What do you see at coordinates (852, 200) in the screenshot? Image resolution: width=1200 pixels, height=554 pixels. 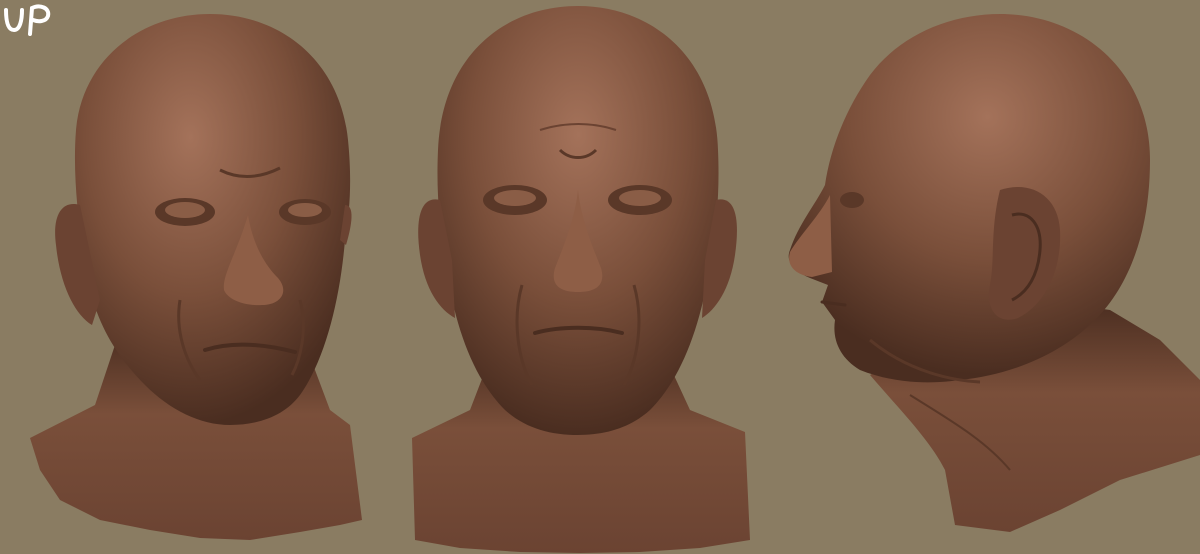 I see `eye-shape` at bounding box center [852, 200].